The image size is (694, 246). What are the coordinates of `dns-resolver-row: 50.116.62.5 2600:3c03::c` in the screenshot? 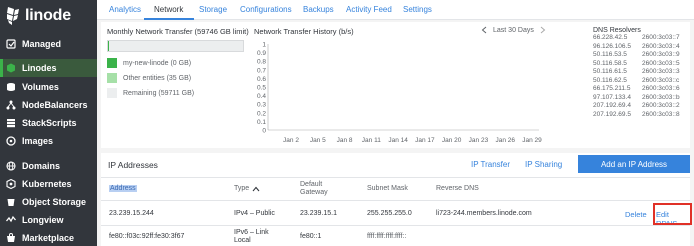 It's located at (641, 81).